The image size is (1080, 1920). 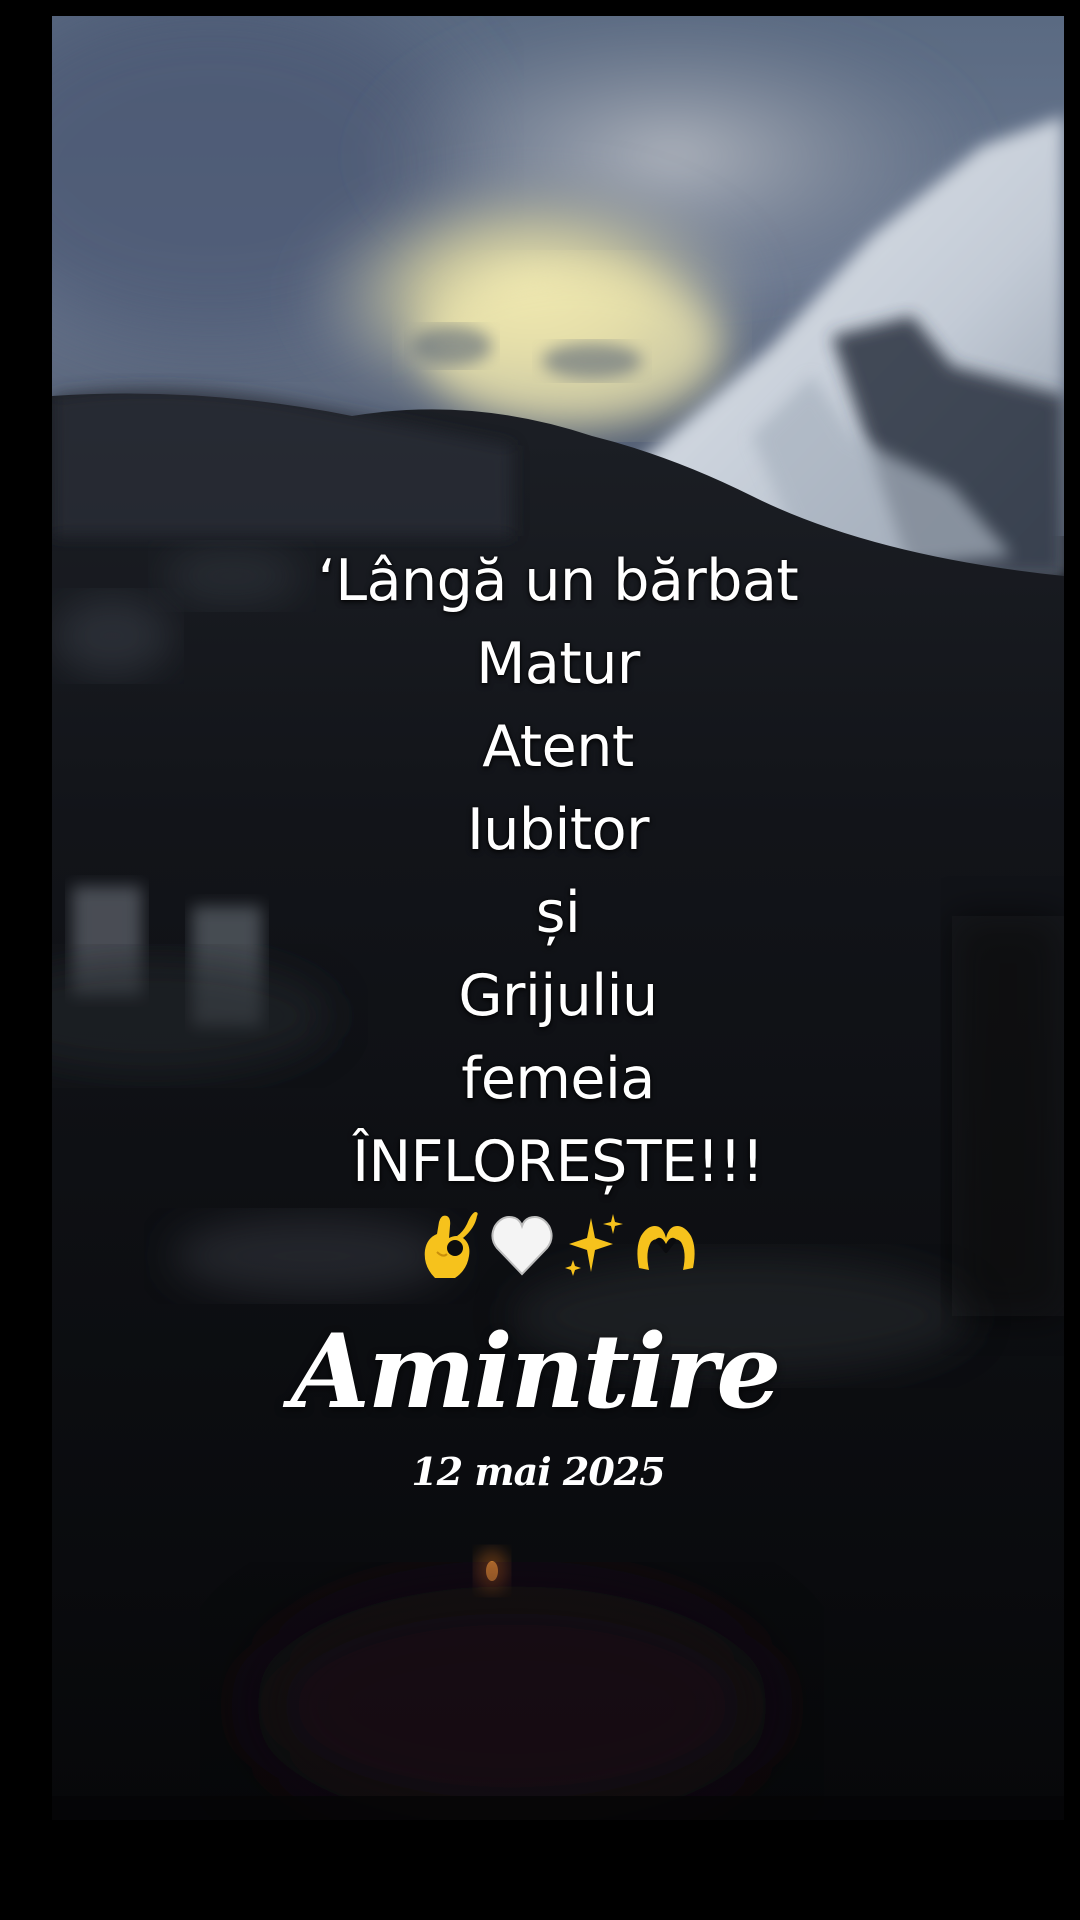 What do you see at coordinates (558, 664) in the screenshot?
I see `poem-line: Matur` at bounding box center [558, 664].